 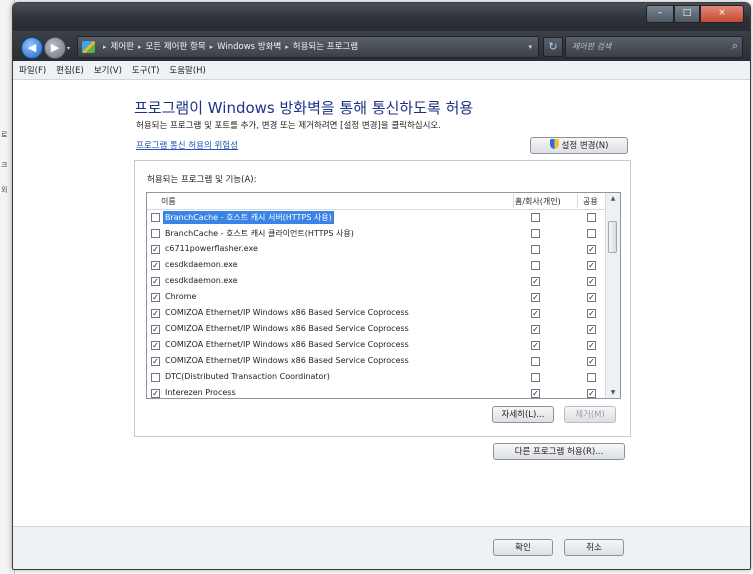 What do you see at coordinates (32, 70) in the screenshot?
I see `menu-file: 파일(F)` at bounding box center [32, 70].